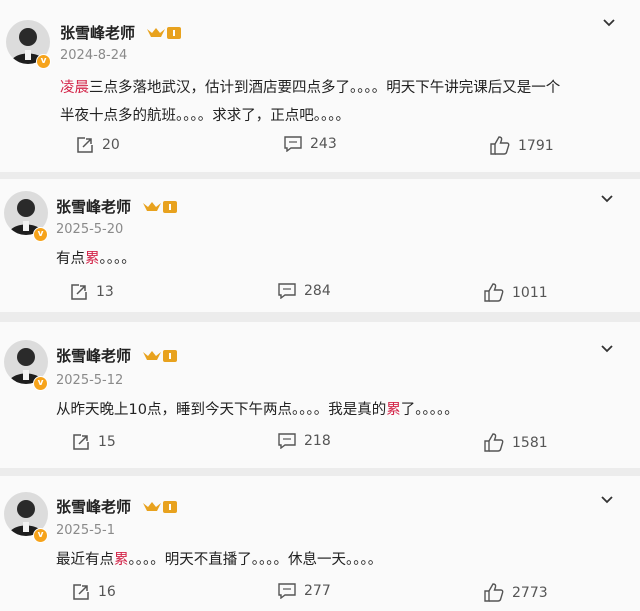 The image size is (640, 611). What do you see at coordinates (107, 592) in the screenshot?
I see `repost-count: 16` at bounding box center [107, 592].